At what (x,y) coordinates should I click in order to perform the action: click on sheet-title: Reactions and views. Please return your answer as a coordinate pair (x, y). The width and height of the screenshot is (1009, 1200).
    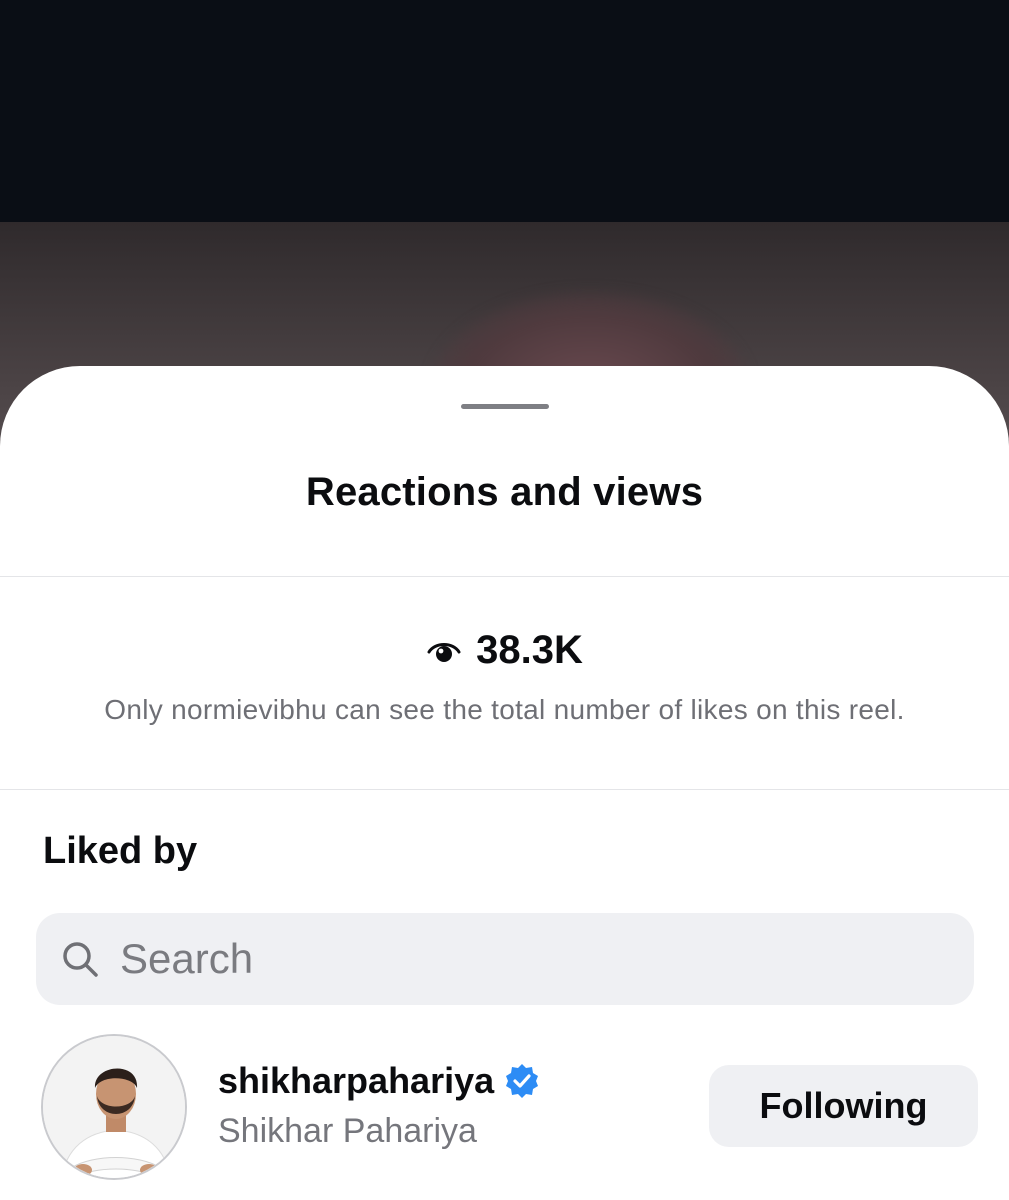
    Looking at the image, I should click on (504, 492).